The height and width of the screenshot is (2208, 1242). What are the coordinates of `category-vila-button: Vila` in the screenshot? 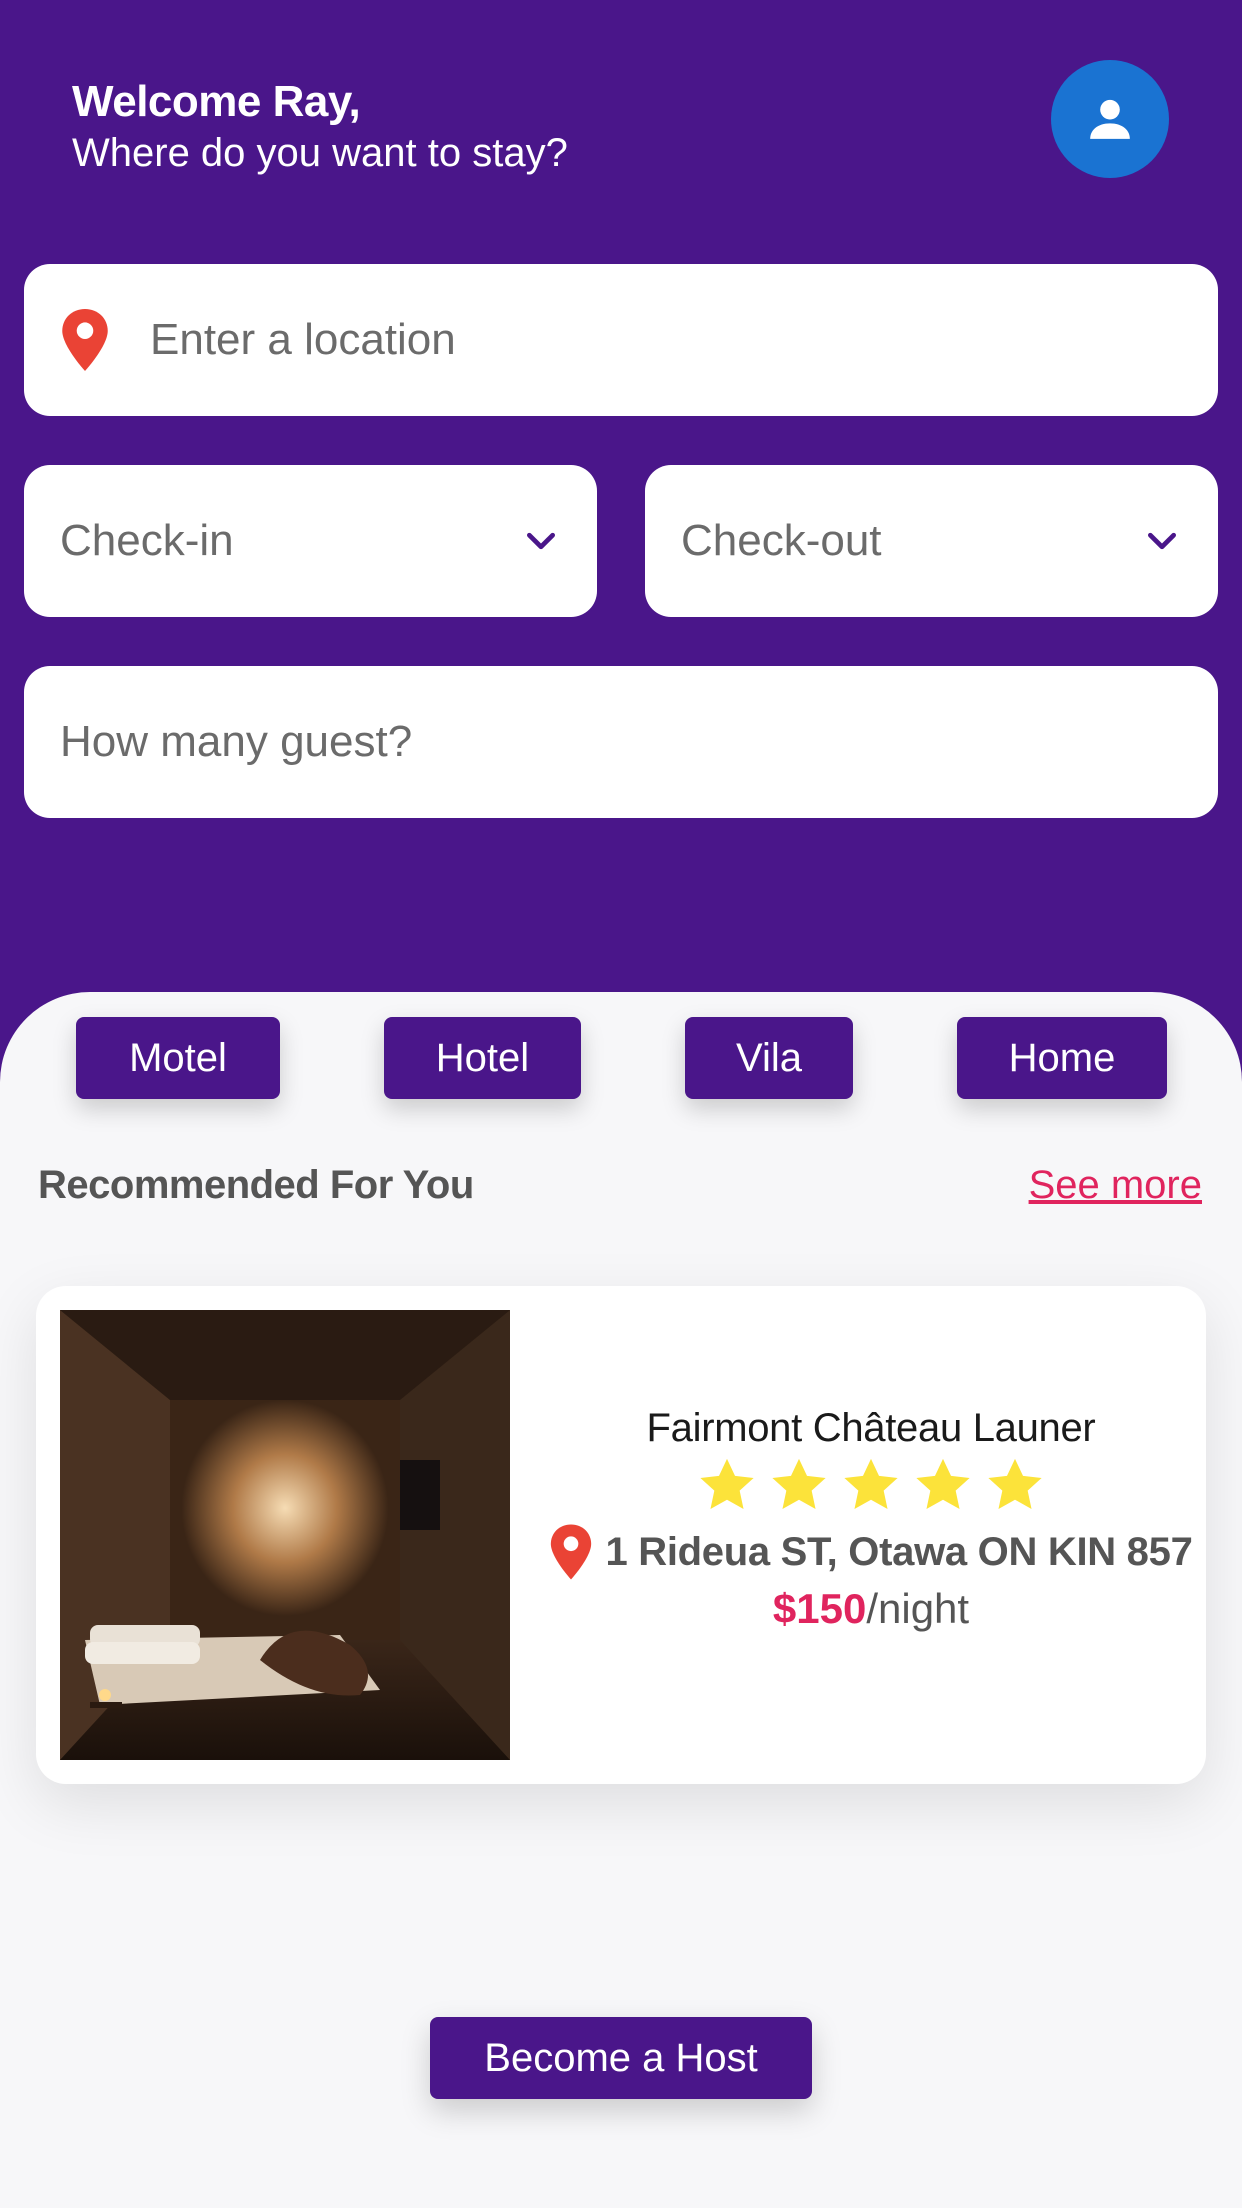 It's located at (769, 1058).